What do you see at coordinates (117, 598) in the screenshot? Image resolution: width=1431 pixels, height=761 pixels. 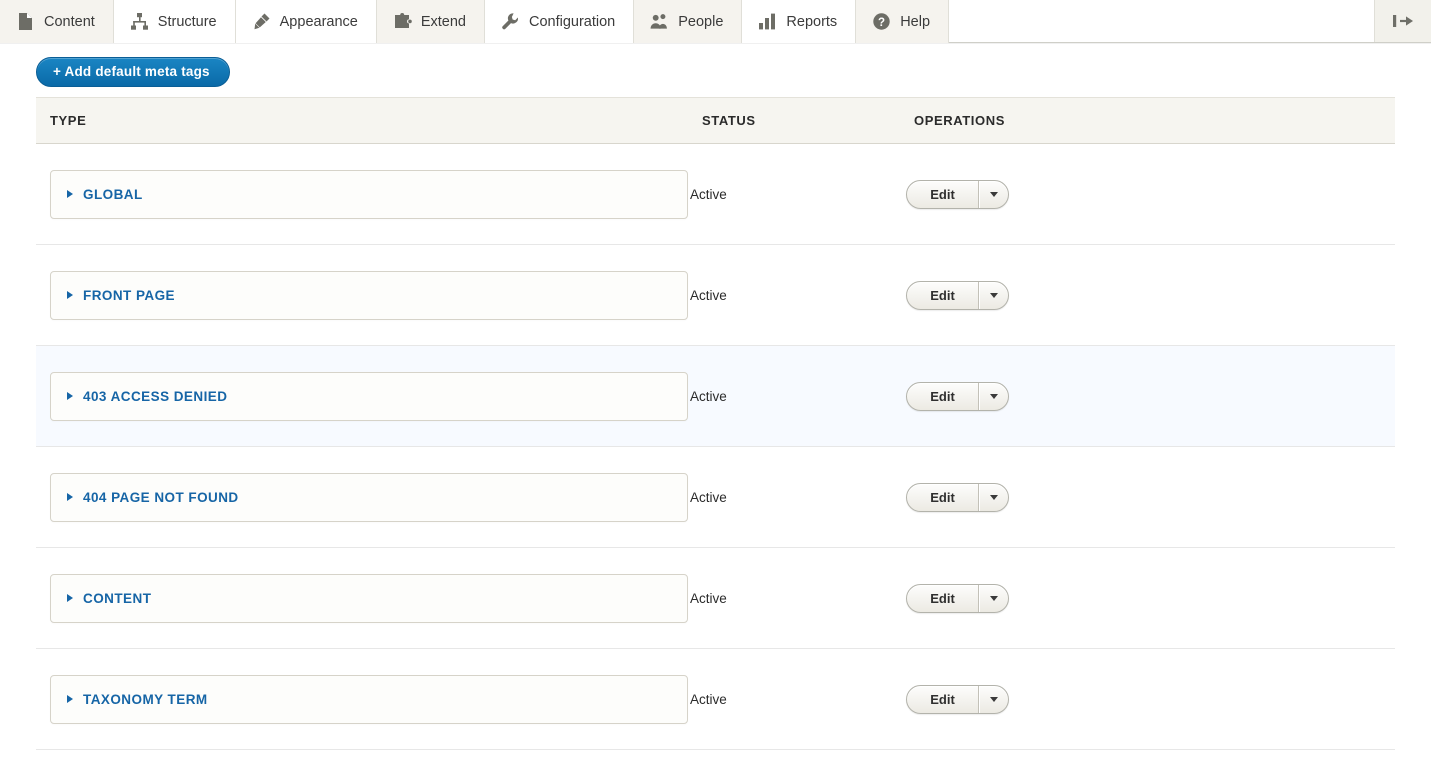 I see `details-summary-label: CONTENT` at bounding box center [117, 598].